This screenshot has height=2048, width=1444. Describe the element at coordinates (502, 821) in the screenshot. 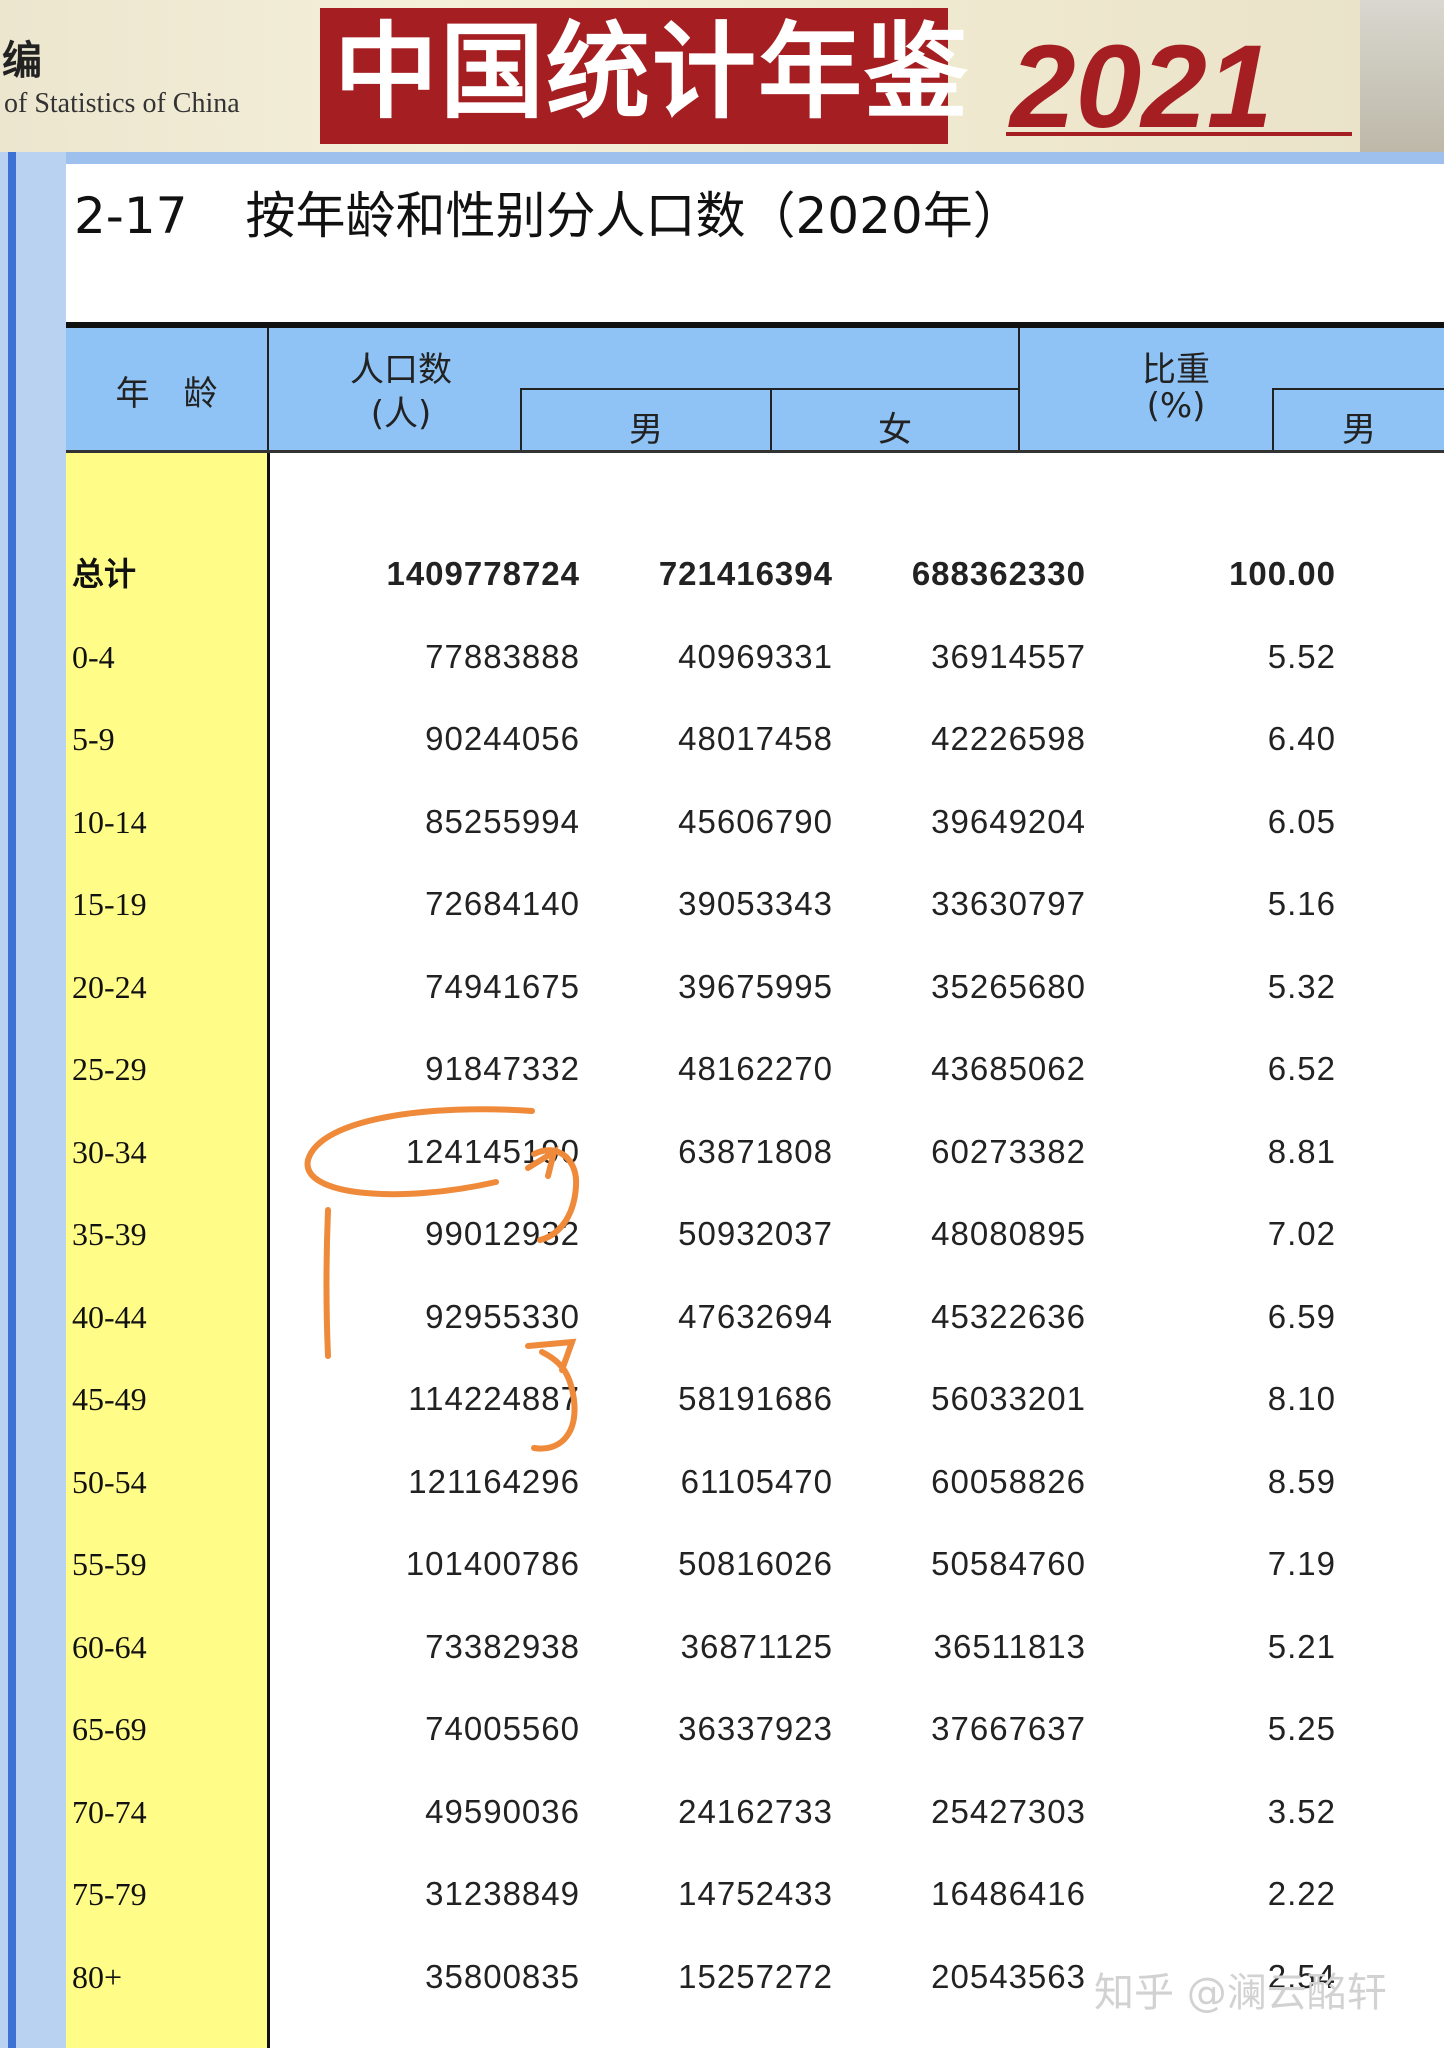

I see `row-population: 85255994` at that location.